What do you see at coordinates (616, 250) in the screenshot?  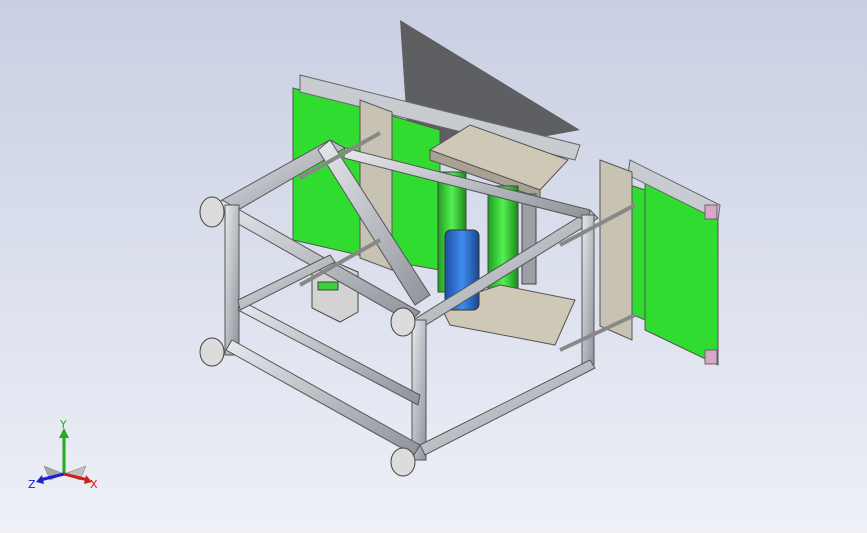 I see `right-mount-plate` at bounding box center [616, 250].